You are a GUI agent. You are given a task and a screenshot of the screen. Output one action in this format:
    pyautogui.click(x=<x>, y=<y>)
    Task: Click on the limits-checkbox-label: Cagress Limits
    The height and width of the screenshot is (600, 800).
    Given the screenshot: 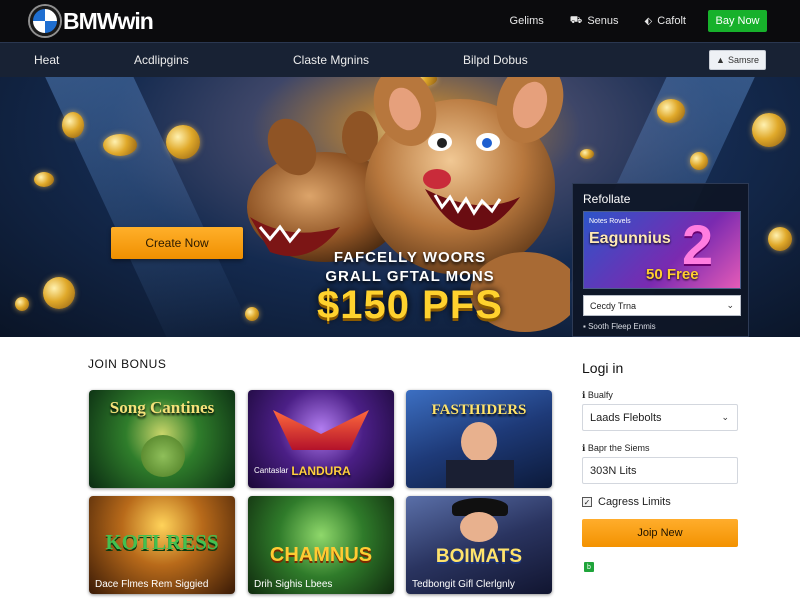 What is the action you would take?
    pyautogui.click(x=634, y=502)
    